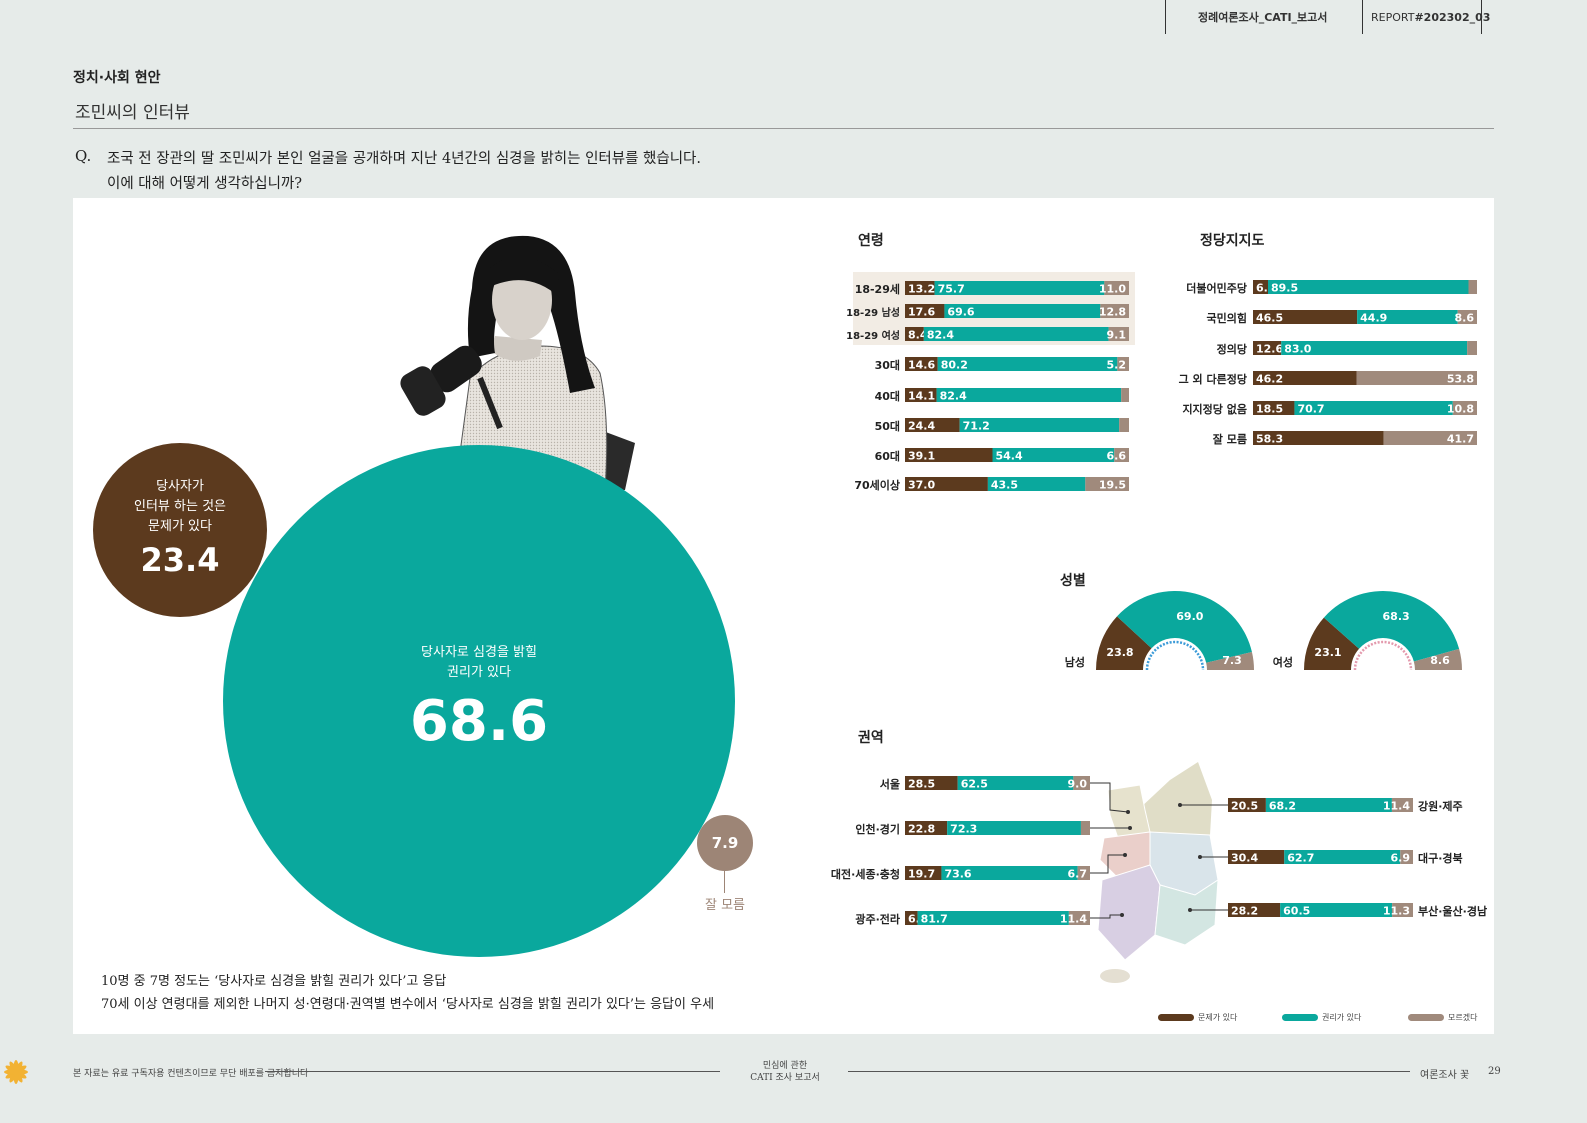 The image size is (1587, 1123). I want to click on category-label: 18-29세, so click(877, 289).